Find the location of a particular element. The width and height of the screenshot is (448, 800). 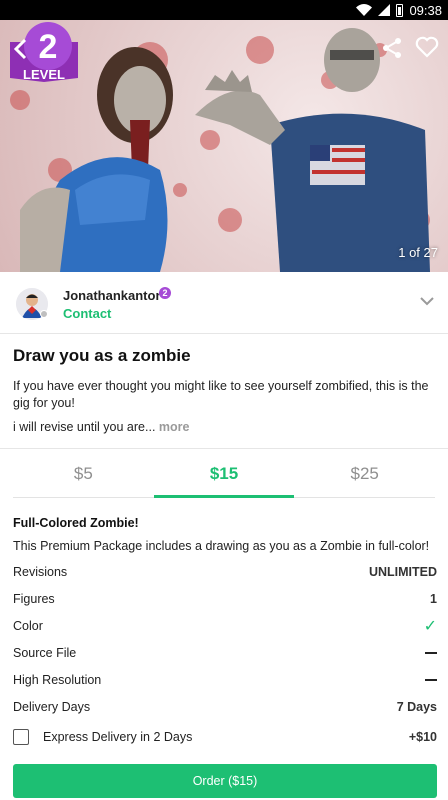

express-delivery-label: Express Delivery in 2 Days is located at coordinates (118, 737).